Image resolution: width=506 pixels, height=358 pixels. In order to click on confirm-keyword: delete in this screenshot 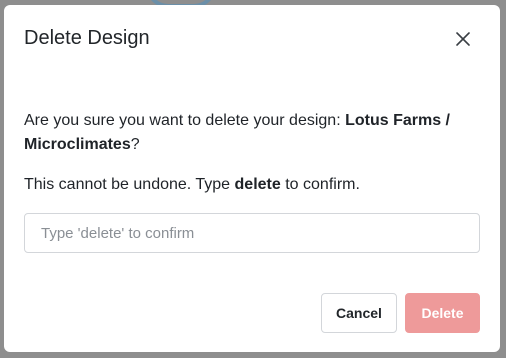, I will do `click(257, 184)`.